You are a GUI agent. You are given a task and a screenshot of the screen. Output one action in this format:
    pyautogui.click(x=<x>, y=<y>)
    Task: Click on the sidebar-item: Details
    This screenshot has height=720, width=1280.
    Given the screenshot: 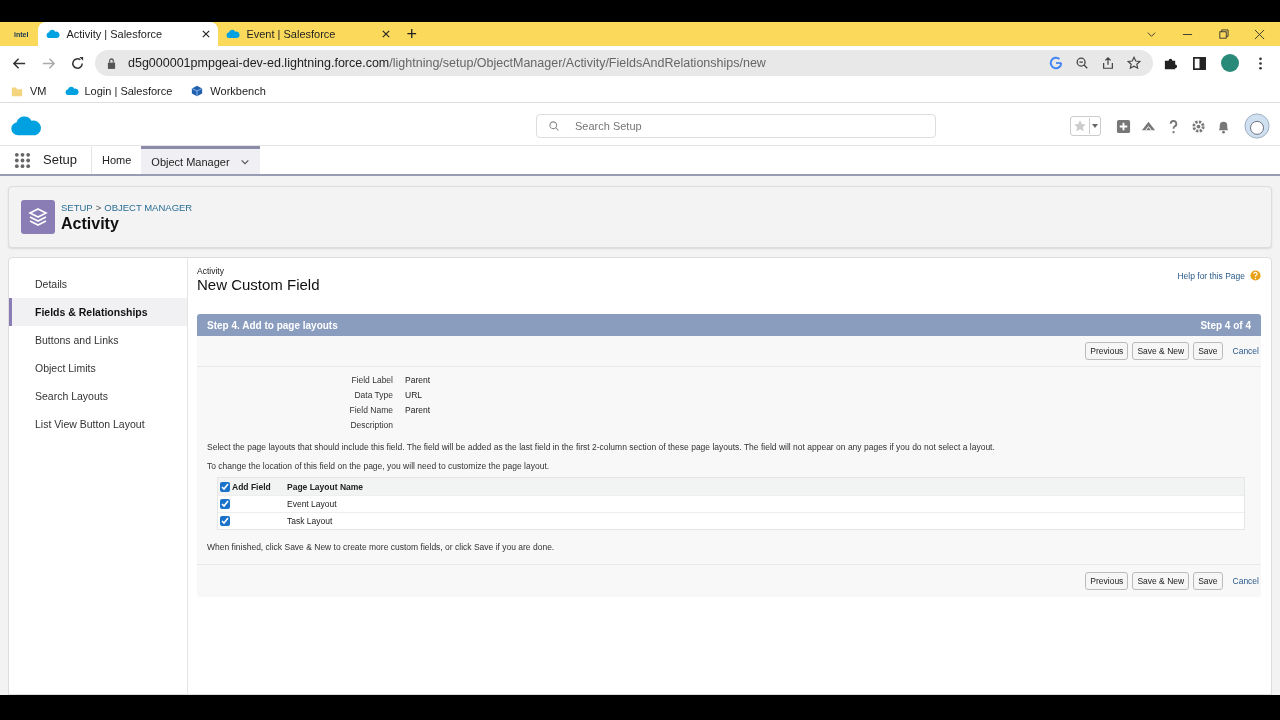 What is the action you would take?
    pyautogui.click(x=98, y=284)
    